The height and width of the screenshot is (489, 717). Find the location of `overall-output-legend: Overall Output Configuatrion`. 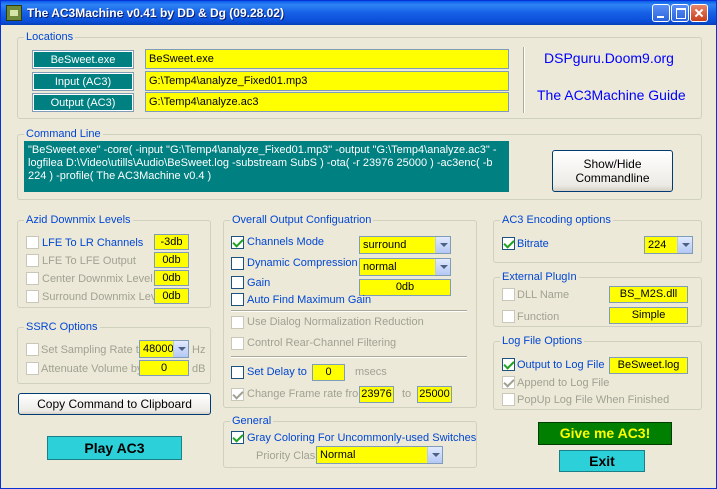

overall-output-legend: Overall Output Configuatrion is located at coordinates (302, 220).